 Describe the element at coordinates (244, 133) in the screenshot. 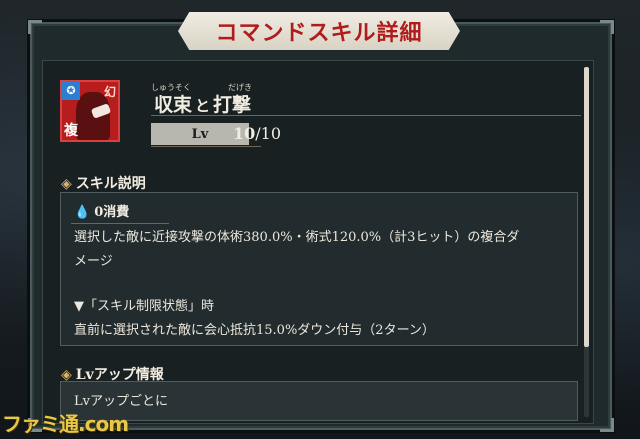

I see `level-current: 10` at that location.